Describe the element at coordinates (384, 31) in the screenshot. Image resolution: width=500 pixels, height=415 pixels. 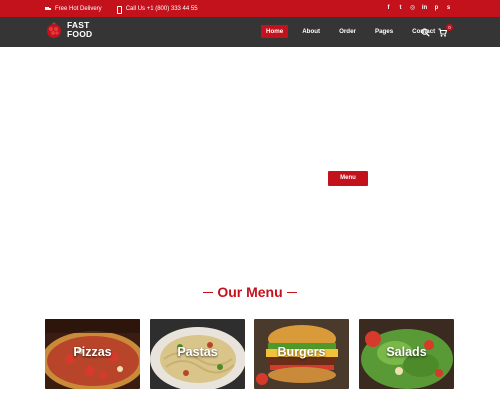
I see `nav-pages: Pages` at that location.